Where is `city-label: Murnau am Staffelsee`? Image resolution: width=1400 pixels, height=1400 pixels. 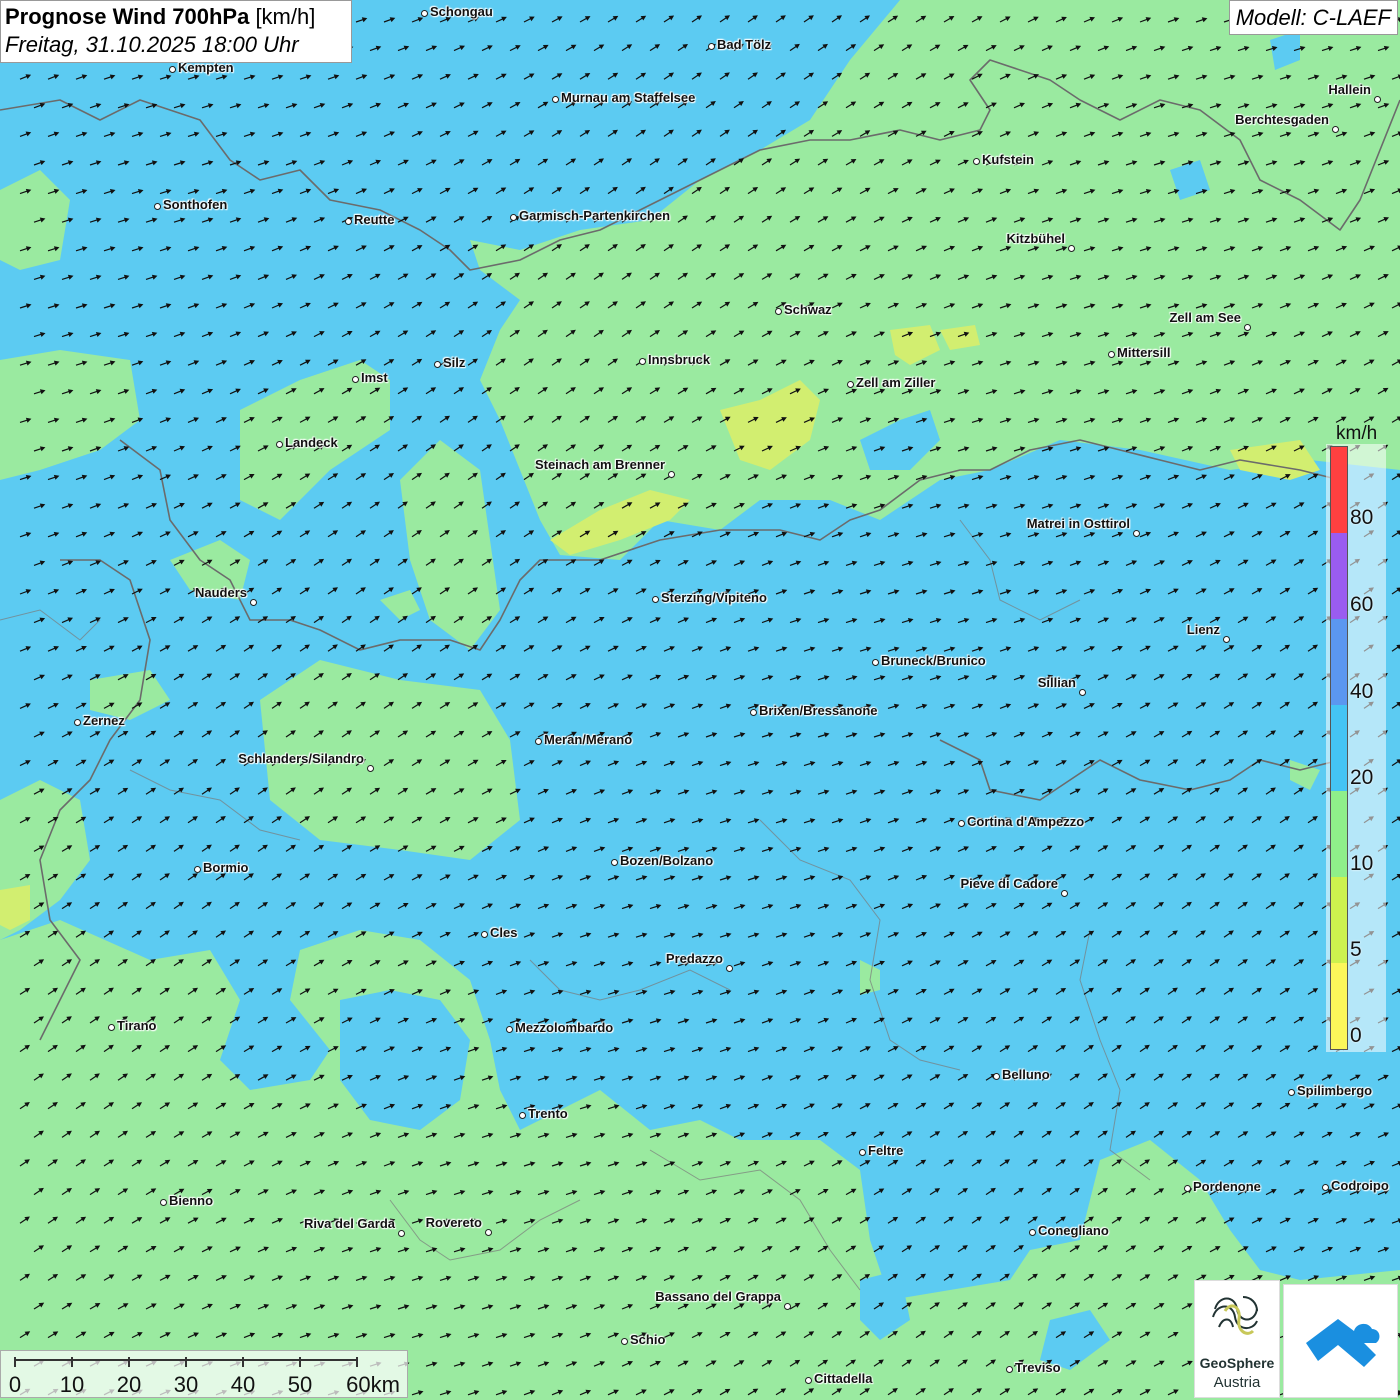 city-label: Murnau am Staffelsee is located at coordinates (628, 97).